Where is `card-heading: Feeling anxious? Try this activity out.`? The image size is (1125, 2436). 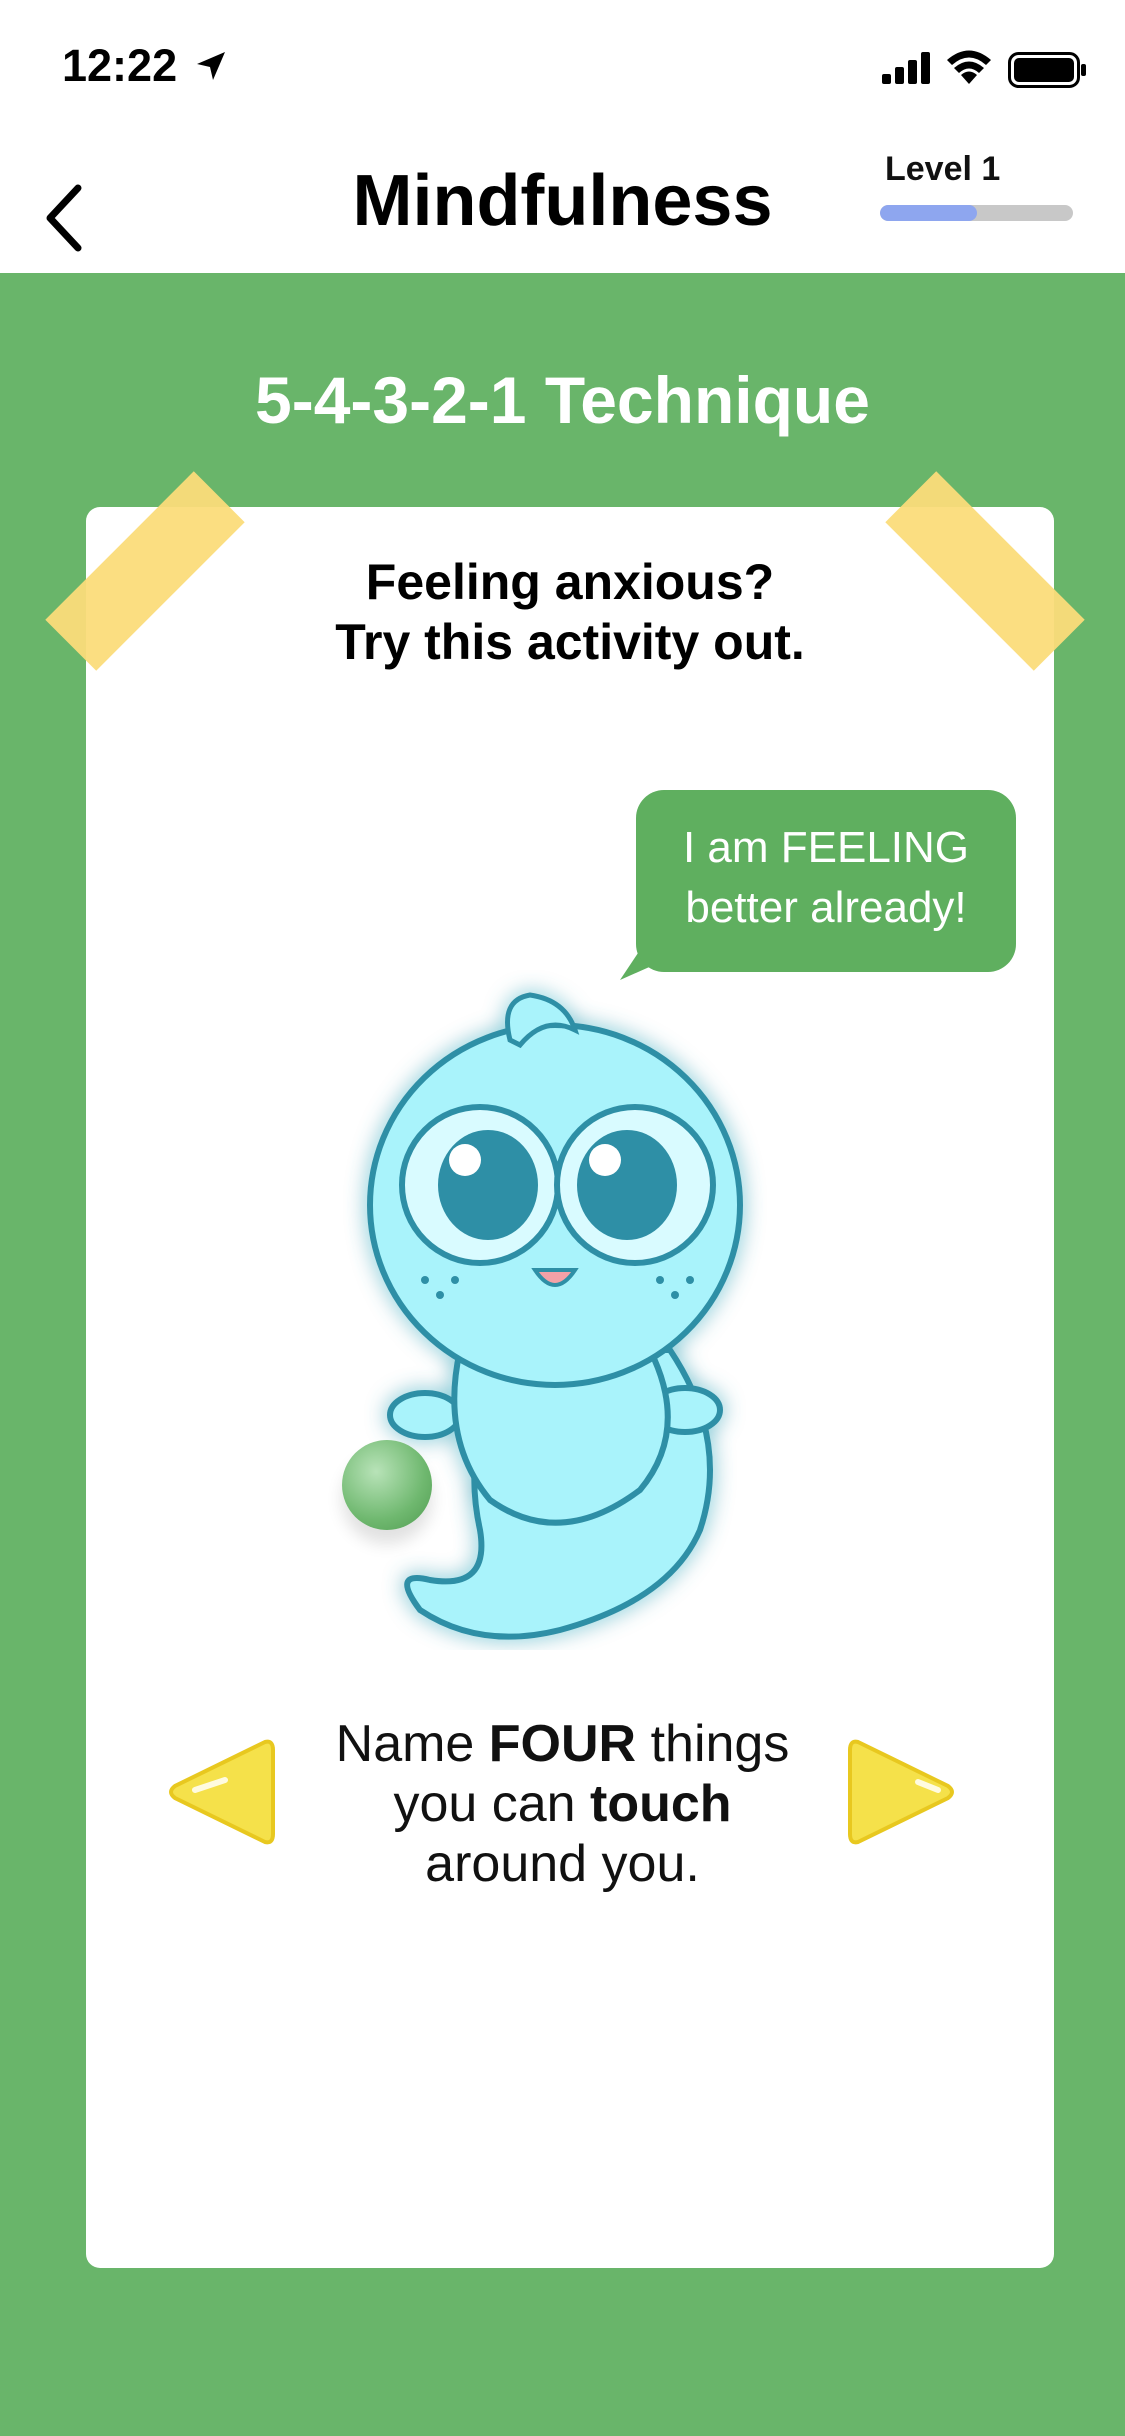
card-heading: Feeling anxious? Try this activity out. is located at coordinates (570, 612).